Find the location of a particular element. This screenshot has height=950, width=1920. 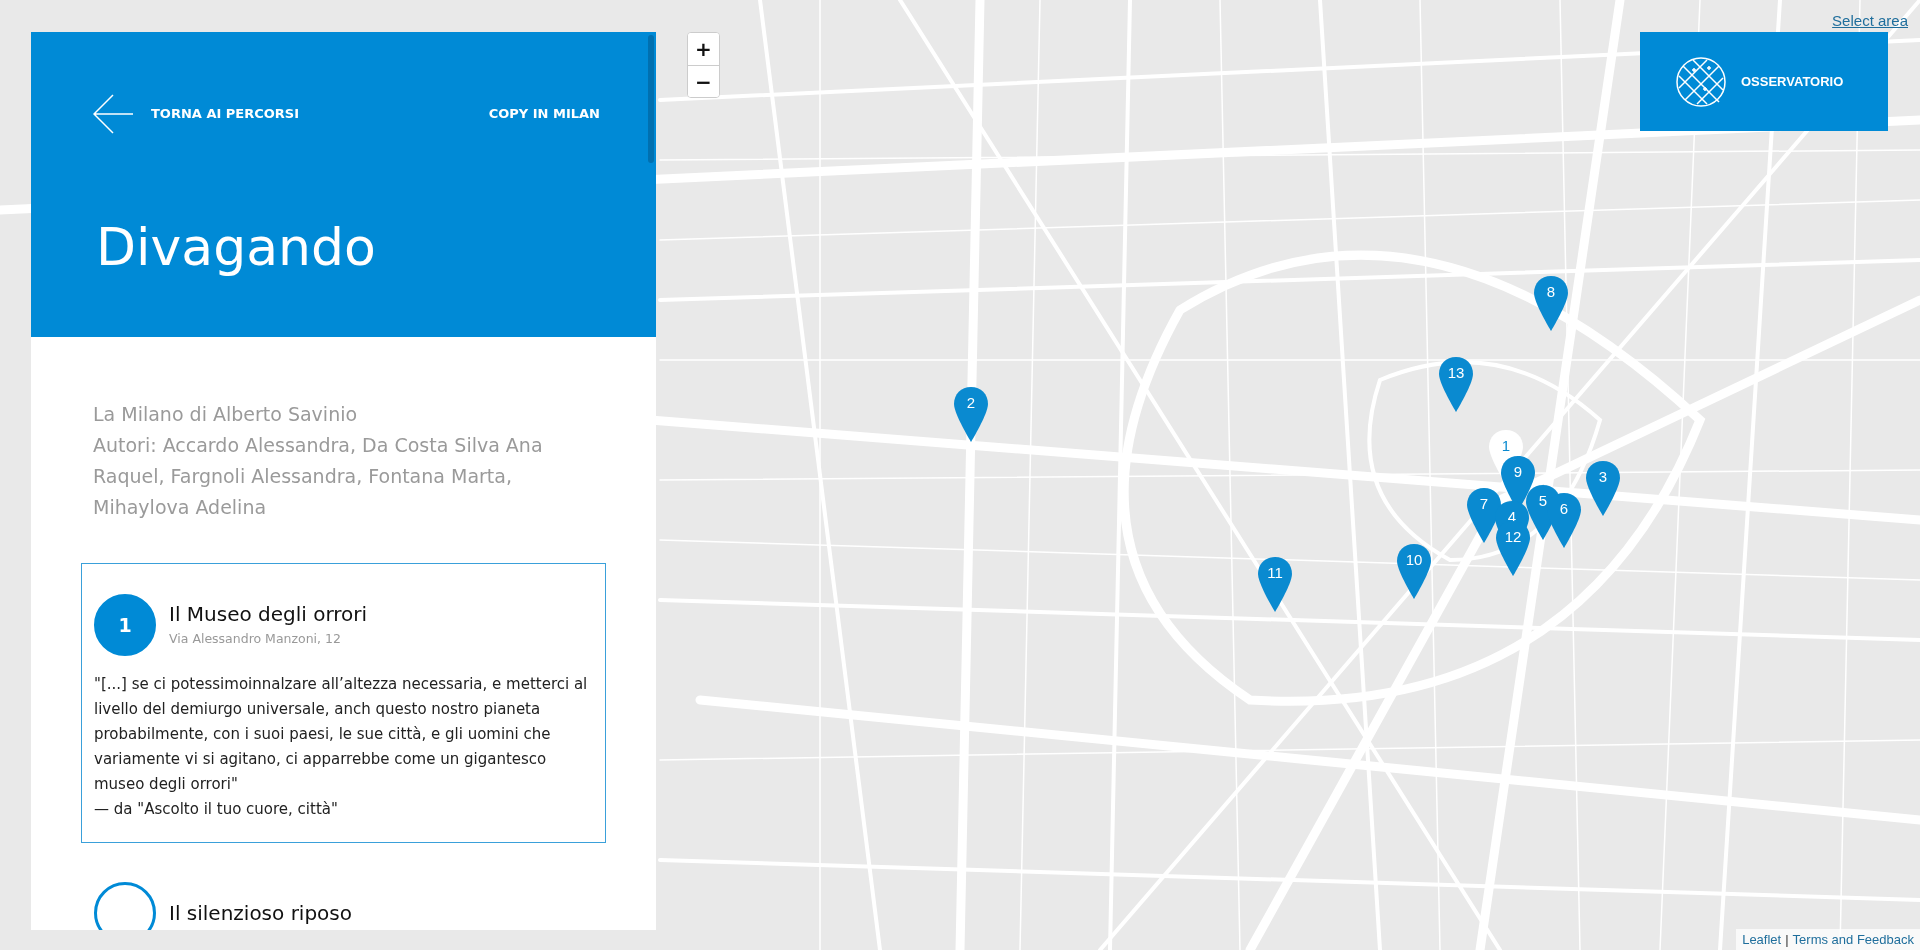

back-arrow-icon is located at coordinates (113, 114).